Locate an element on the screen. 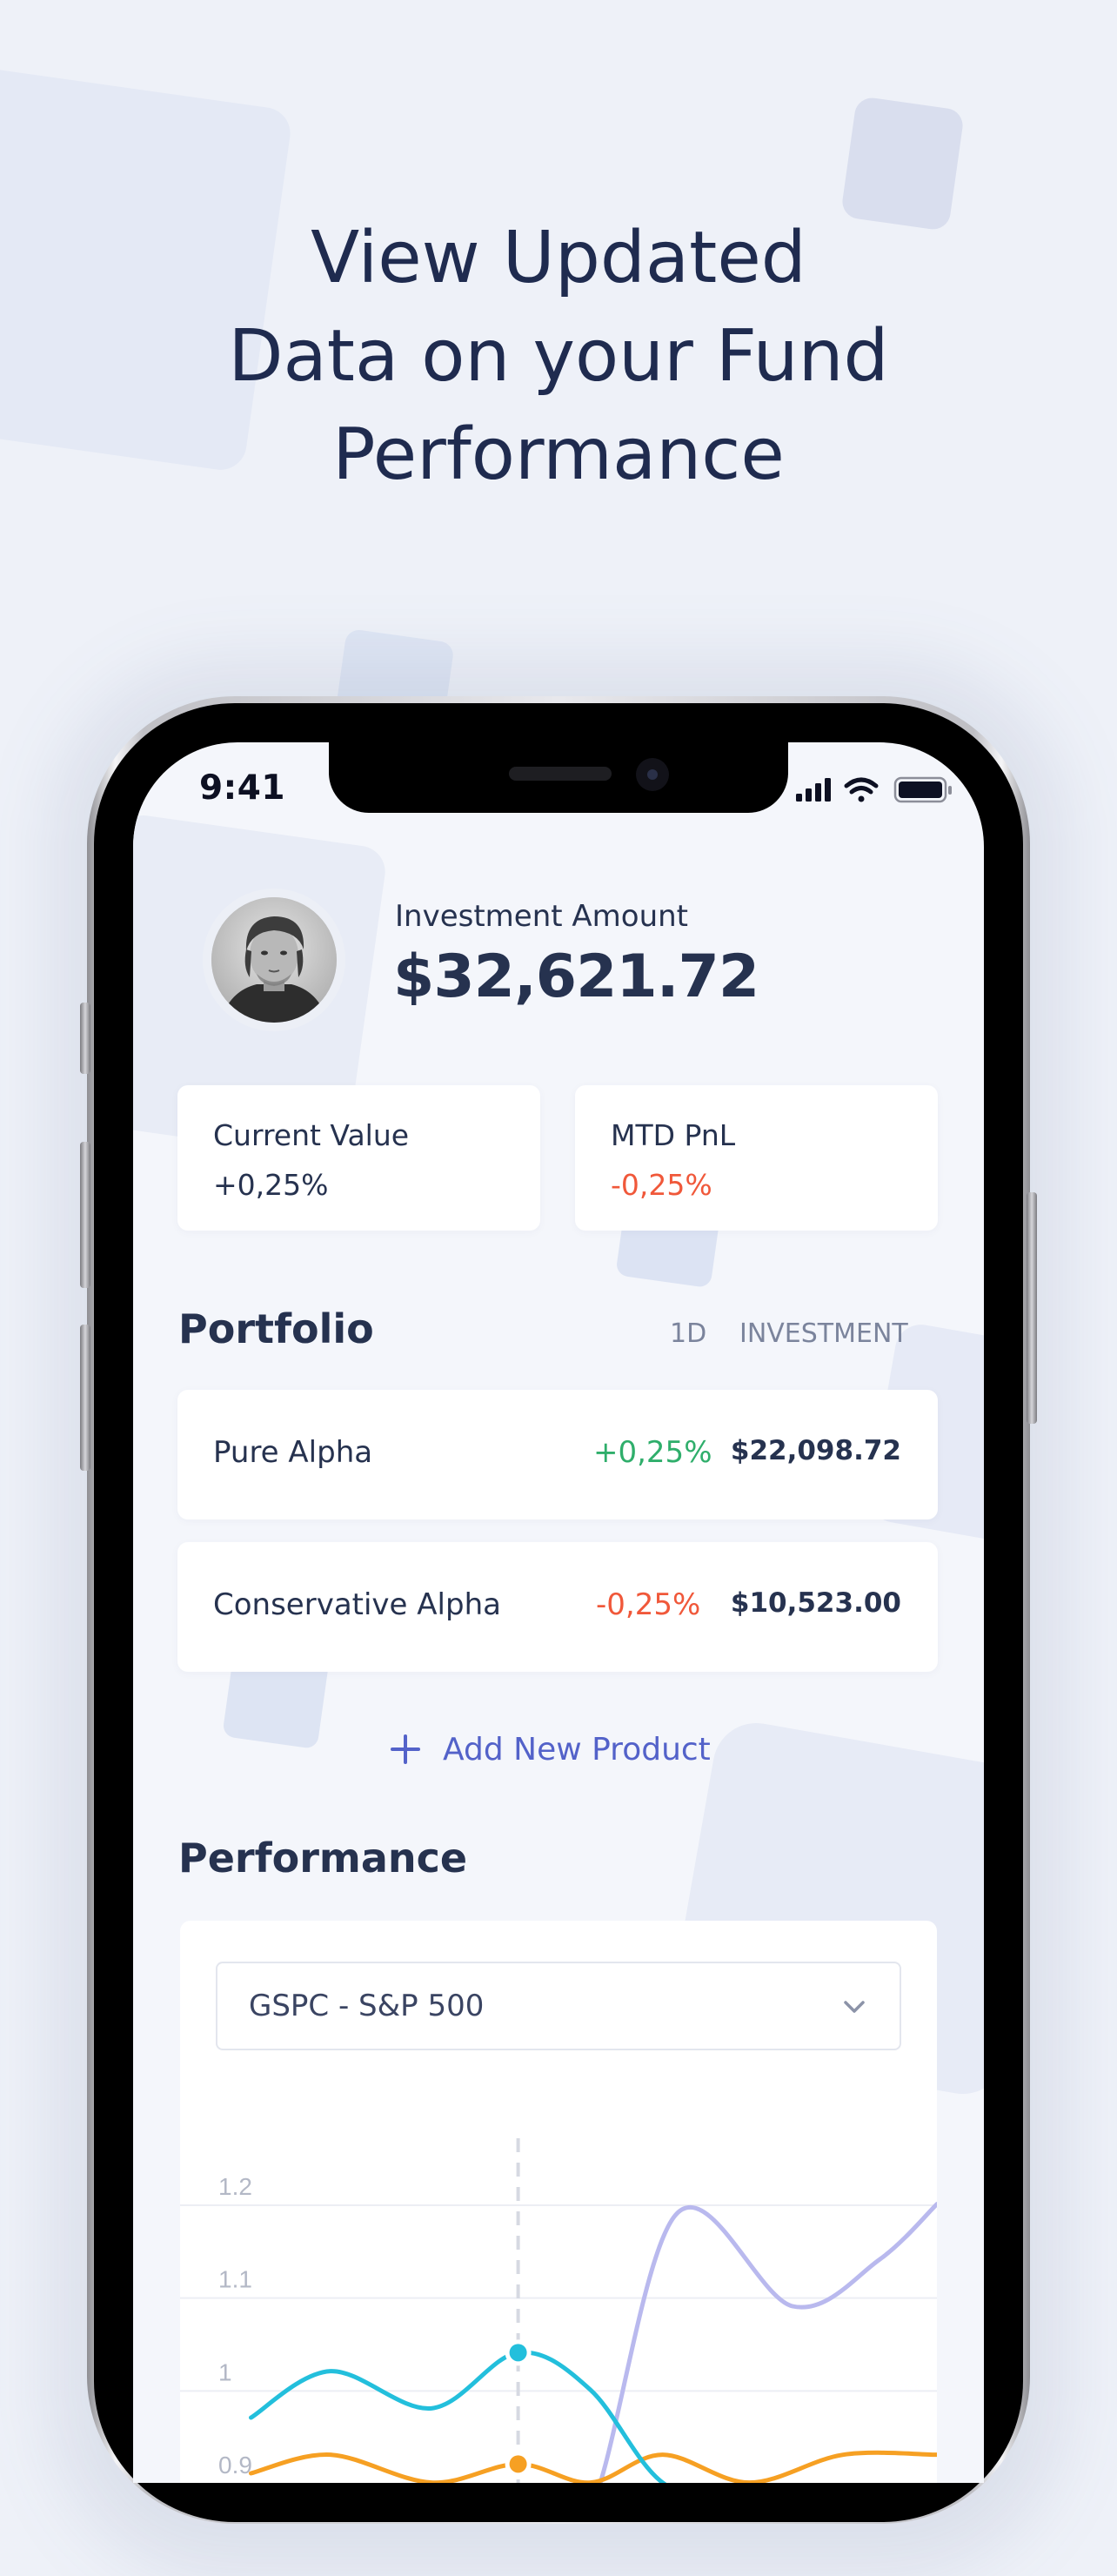  mtd-pnl-card: MTD PnL -0,25% is located at coordinates (756, 1158).